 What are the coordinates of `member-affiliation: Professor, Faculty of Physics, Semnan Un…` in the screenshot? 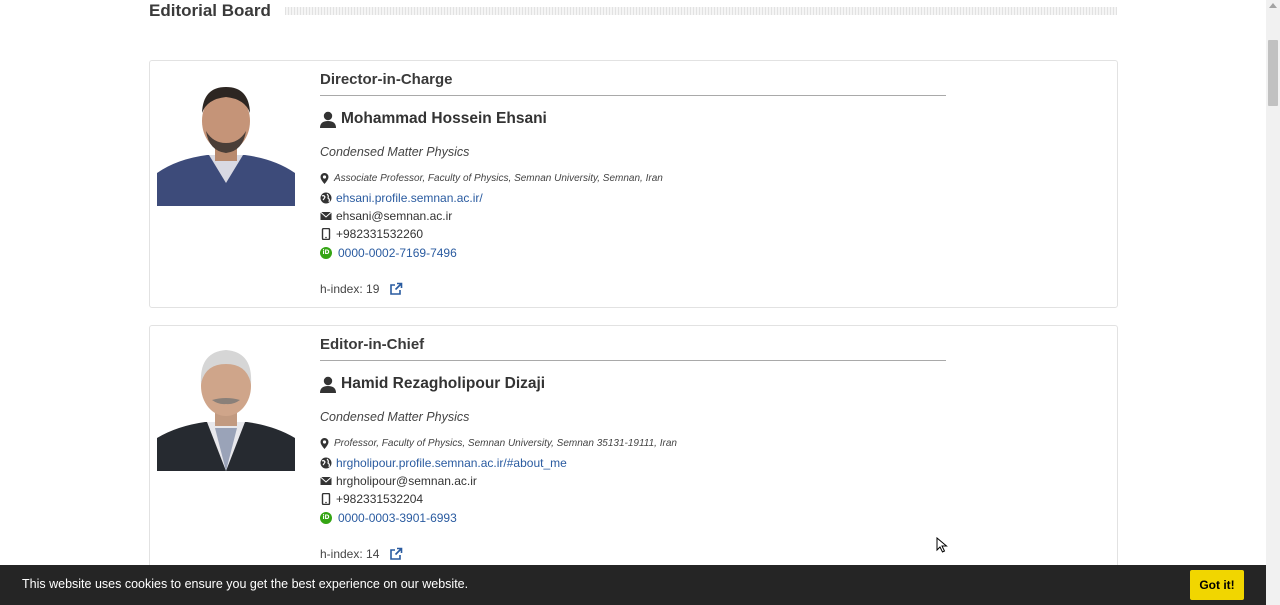 It's located at (505, 443).